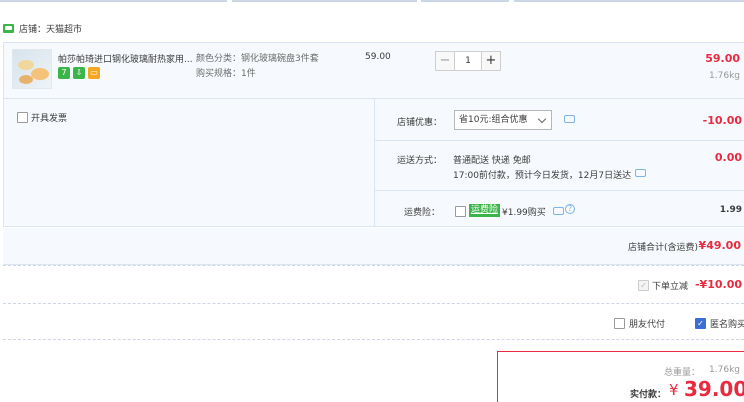 The width and height of the screenshot is (744, 402). What do you see at coordinates (648, 395) in the screenshot?
I see `pay-label: 实付款：` at bounding box center [648, 395].